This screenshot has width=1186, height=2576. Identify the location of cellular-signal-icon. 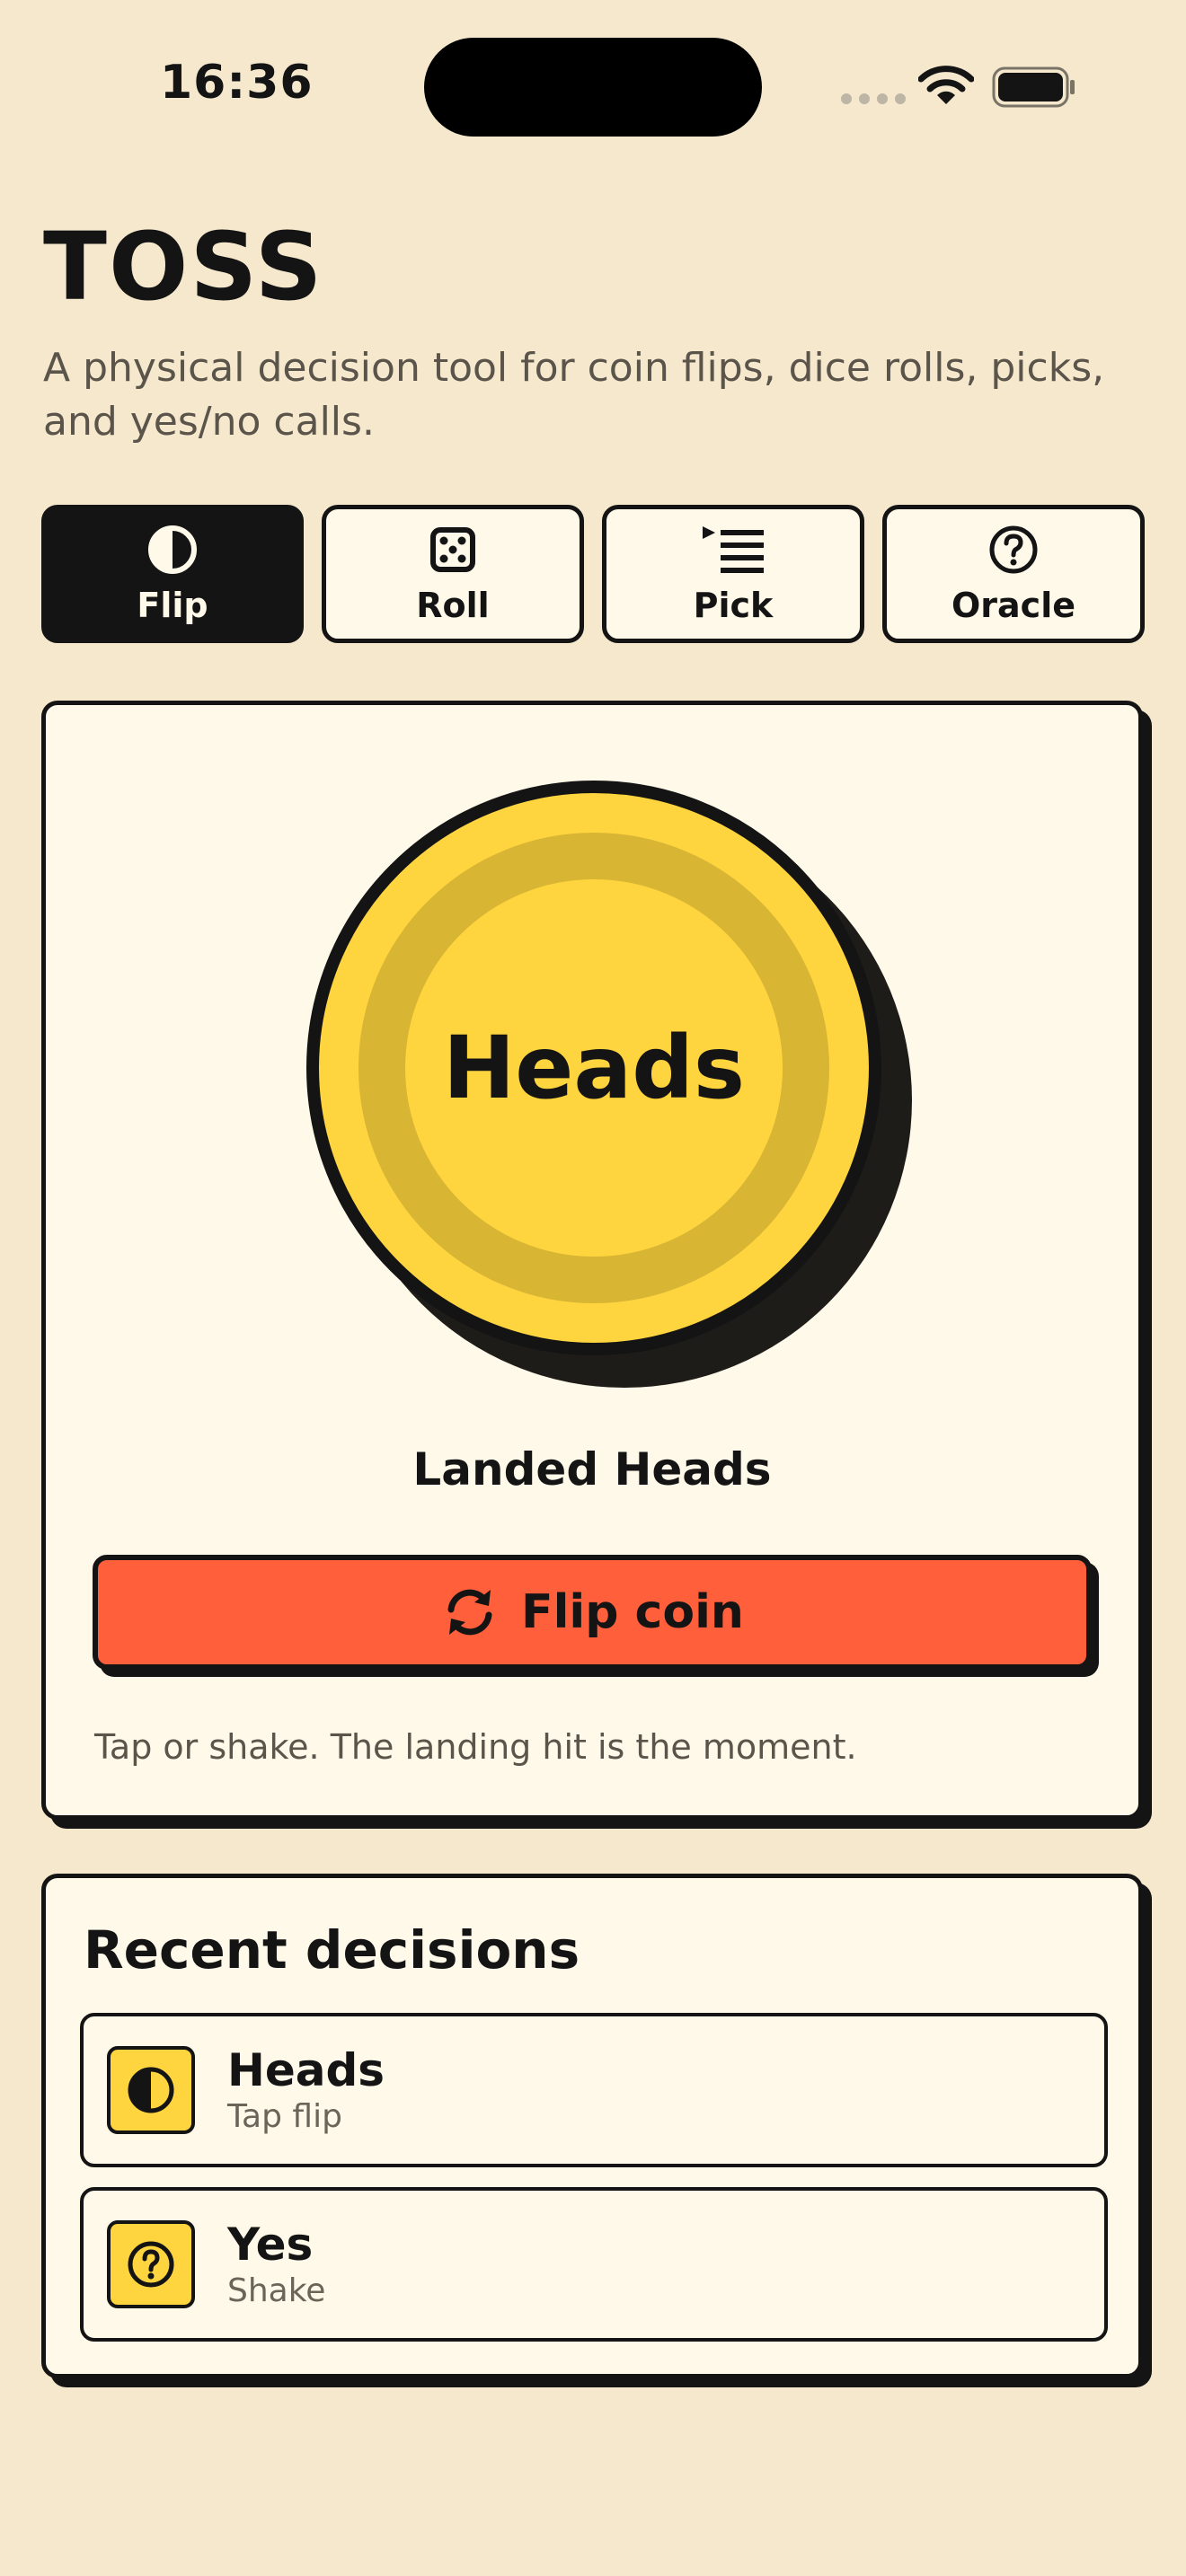
(873, 98).